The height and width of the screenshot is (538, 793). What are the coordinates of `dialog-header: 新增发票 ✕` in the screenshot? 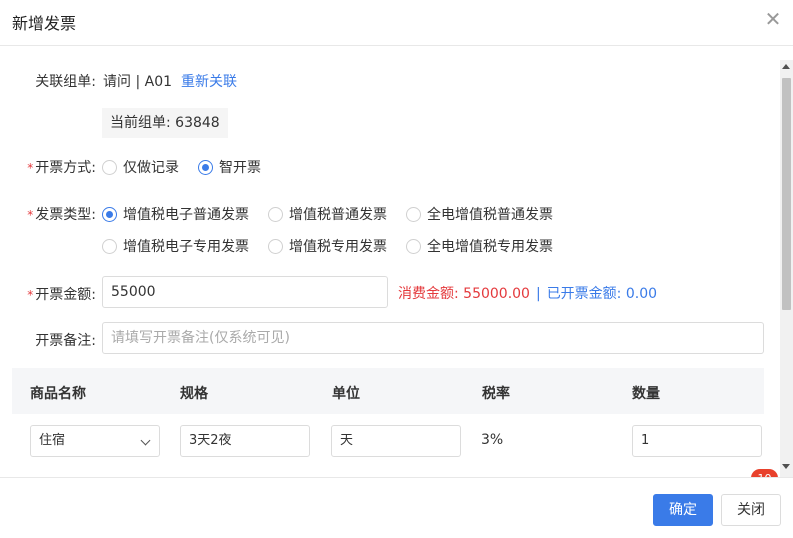 It's located at (396, 23).